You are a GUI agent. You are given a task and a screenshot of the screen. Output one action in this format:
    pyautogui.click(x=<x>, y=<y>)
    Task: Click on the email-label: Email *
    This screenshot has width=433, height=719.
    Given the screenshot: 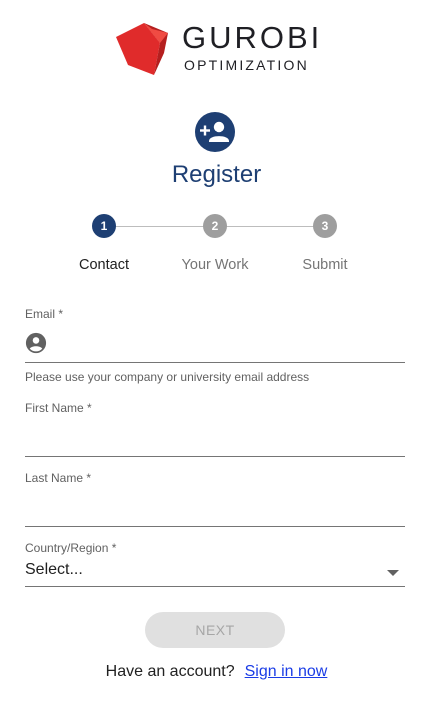 What is the action you would take?
    pyautogui.click(x=44, y=314)
    